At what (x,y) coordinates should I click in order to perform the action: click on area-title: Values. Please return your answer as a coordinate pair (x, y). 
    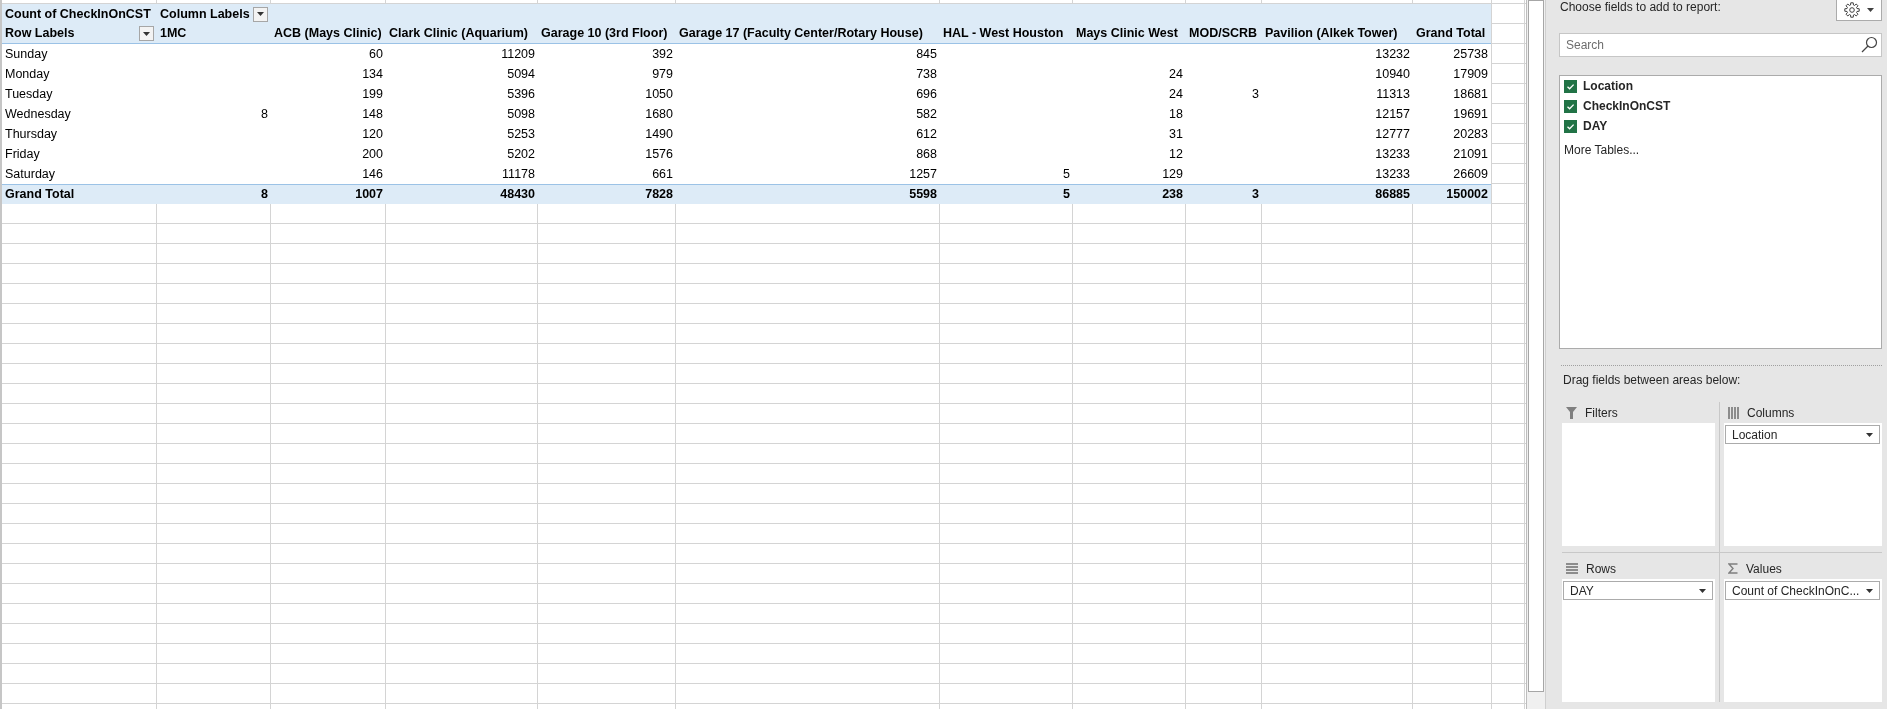
    Looking at the image, I should click on (1764, 568).